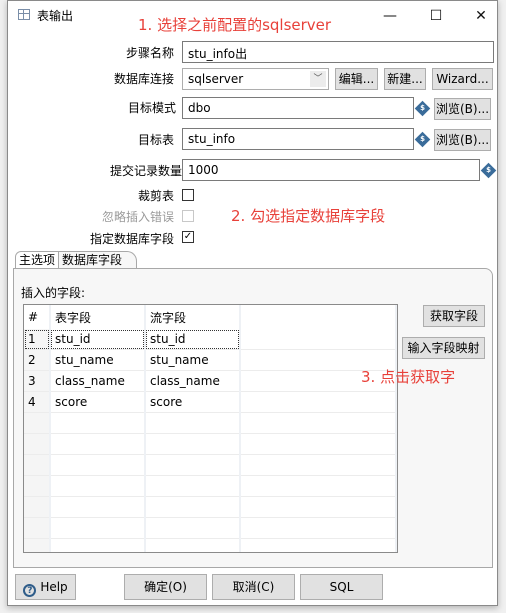 Image resolution: width=506 pixels, height=613 pixels. What do you see at coordinates (408, 377) in the screenshot?
I see `annotation-3: 3. 点击获取字` at bounding box center [408, 377].